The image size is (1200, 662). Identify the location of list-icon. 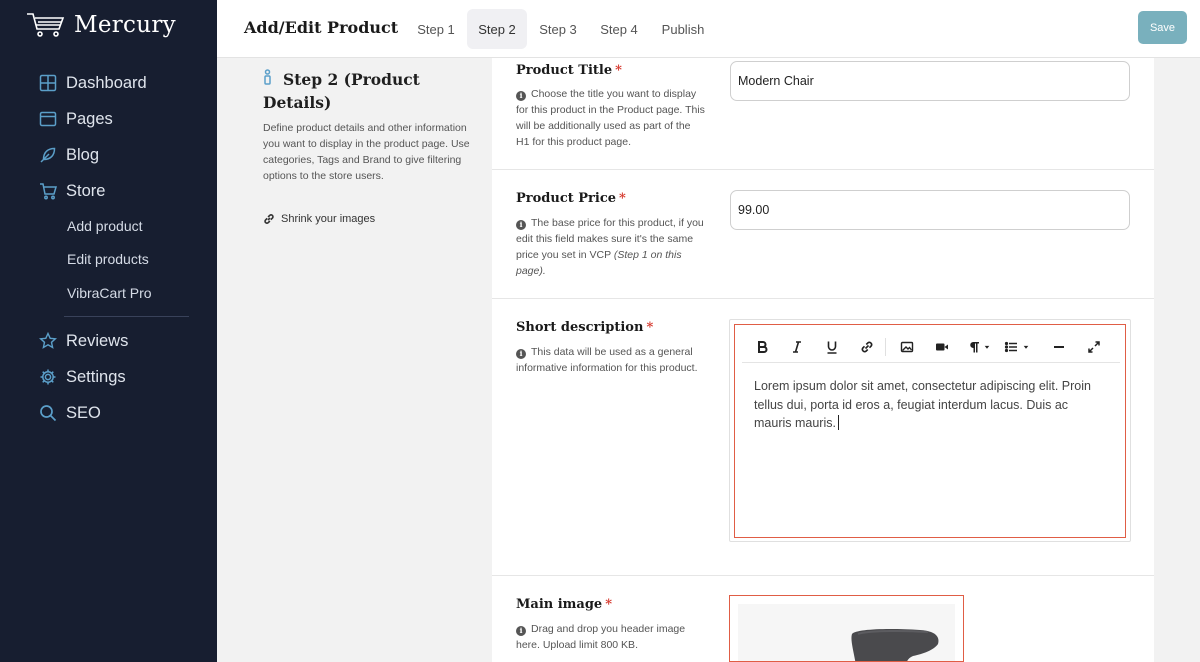
(1010, 347).